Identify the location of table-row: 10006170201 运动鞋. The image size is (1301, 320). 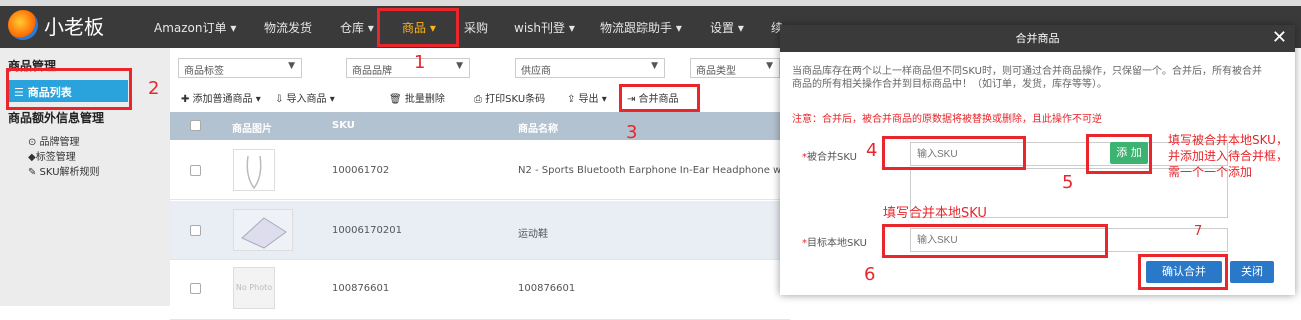
(480, 230).